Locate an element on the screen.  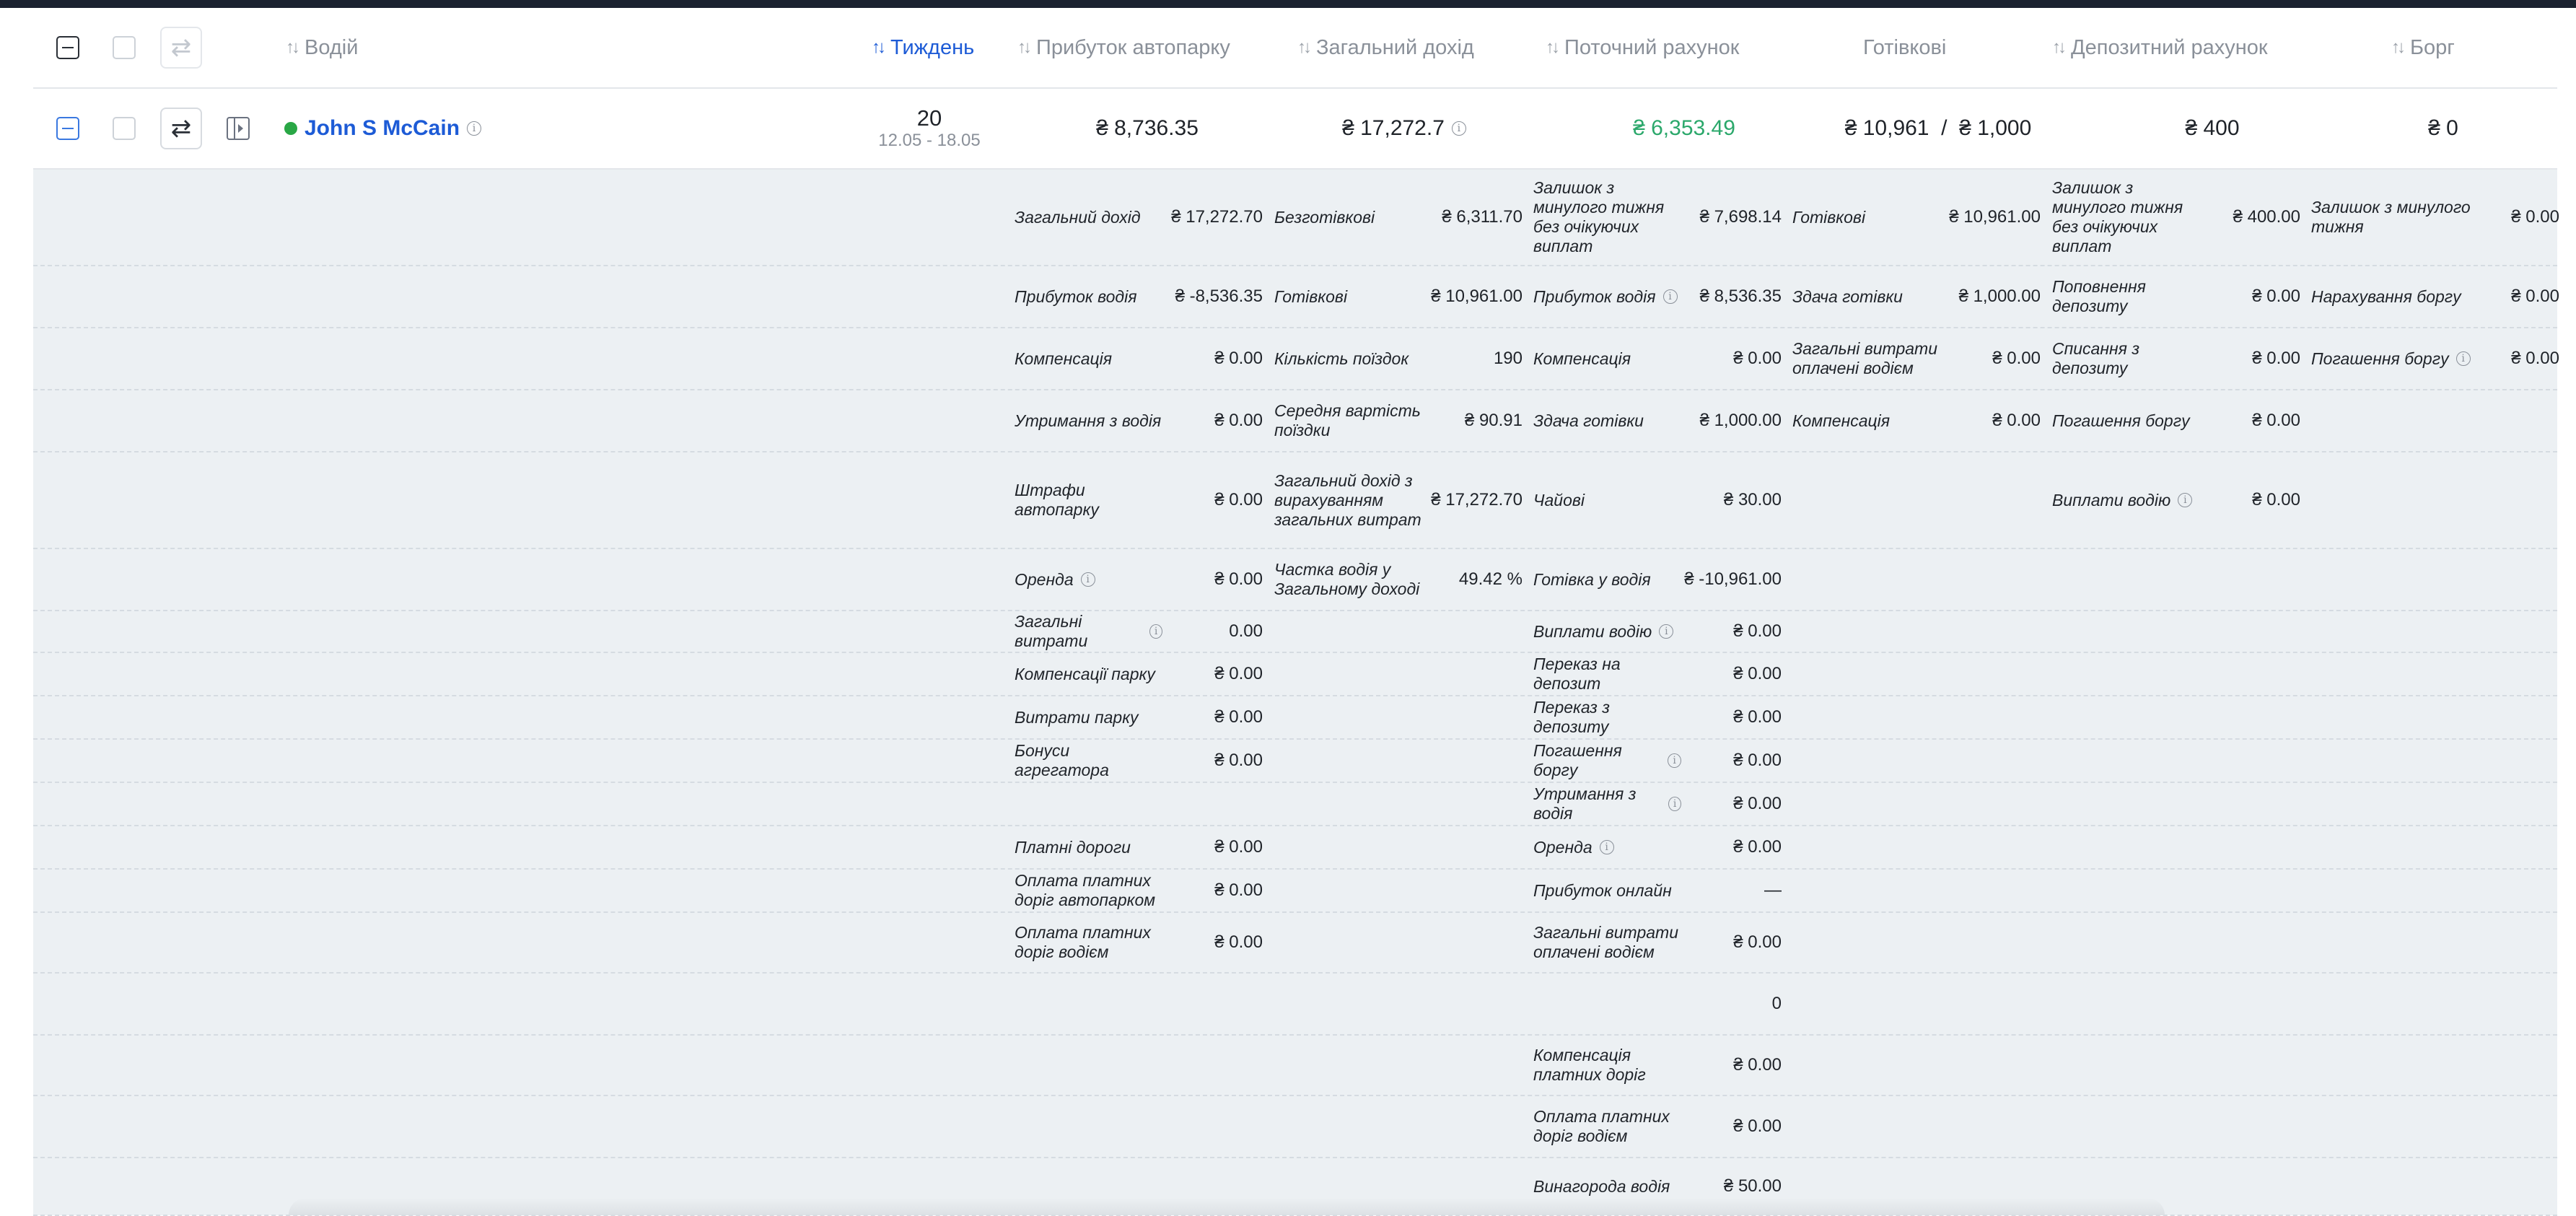
detail-item: Погашення боргу ₴ 0.00 is located at coordinates (2176, 420).